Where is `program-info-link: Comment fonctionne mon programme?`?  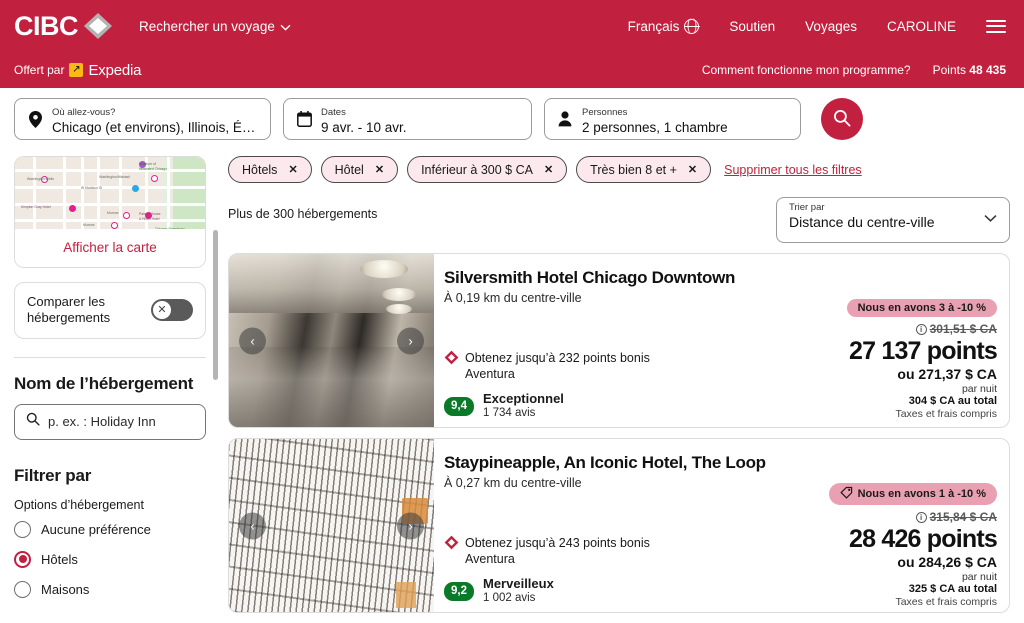
program-info-link: Comment fonctionne mon programme? is located at coordinates (806, 70).